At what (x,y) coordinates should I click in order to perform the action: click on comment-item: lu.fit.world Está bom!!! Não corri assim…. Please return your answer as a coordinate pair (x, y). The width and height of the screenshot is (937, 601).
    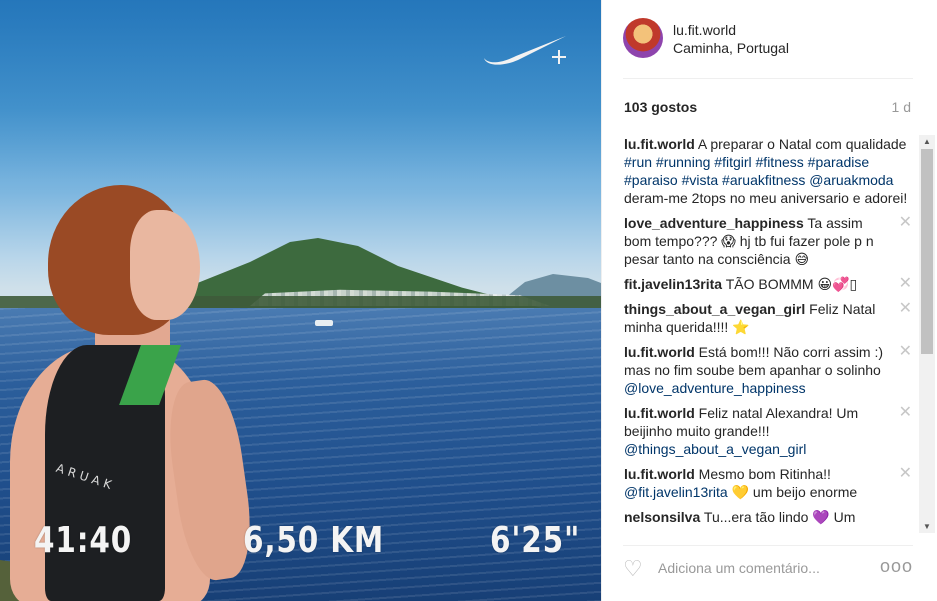
    Looking at the image, I should click on (773, 370).